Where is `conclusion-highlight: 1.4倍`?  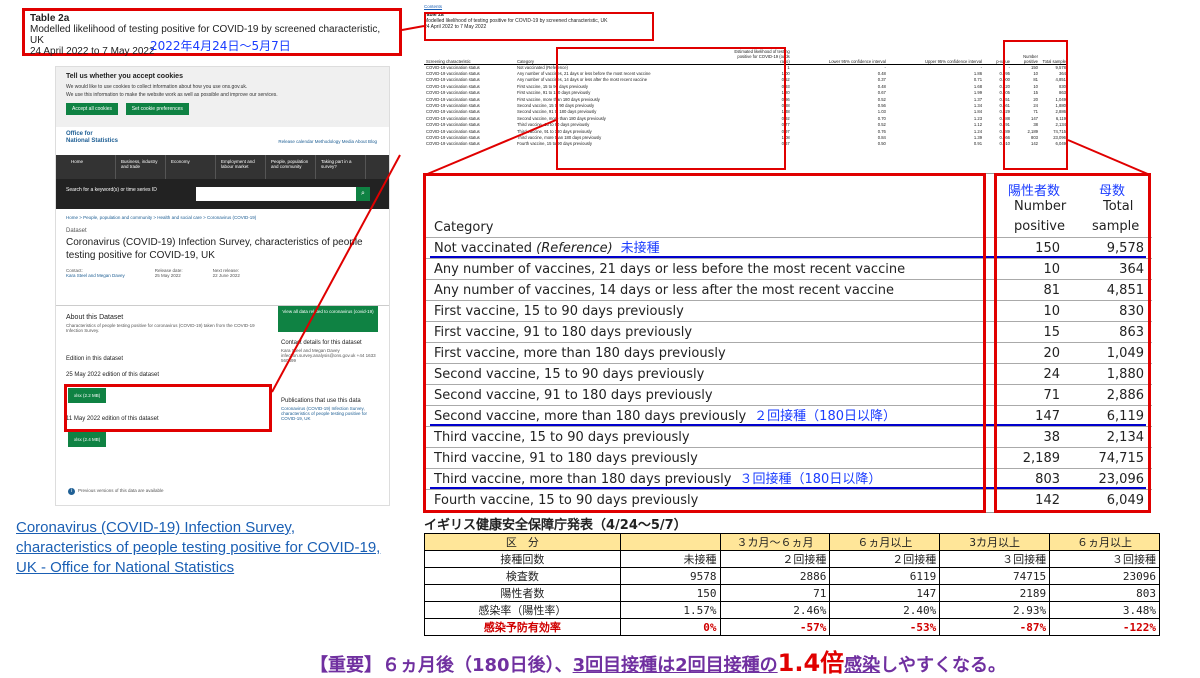 conclusion-highlight: 1.4倍 is located at coordinates (811, 663).